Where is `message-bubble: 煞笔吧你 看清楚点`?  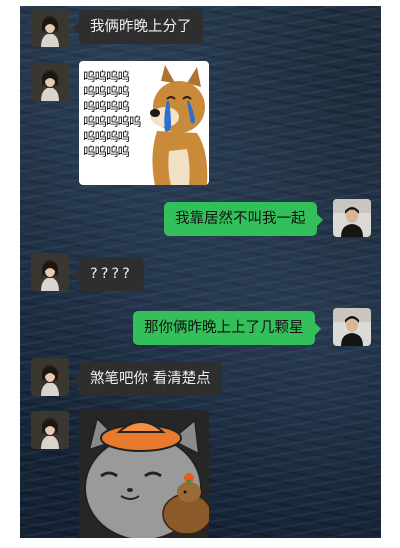 message-bubble: 煞笔吧你 看清楚点 is located at coordinates (147, 379).